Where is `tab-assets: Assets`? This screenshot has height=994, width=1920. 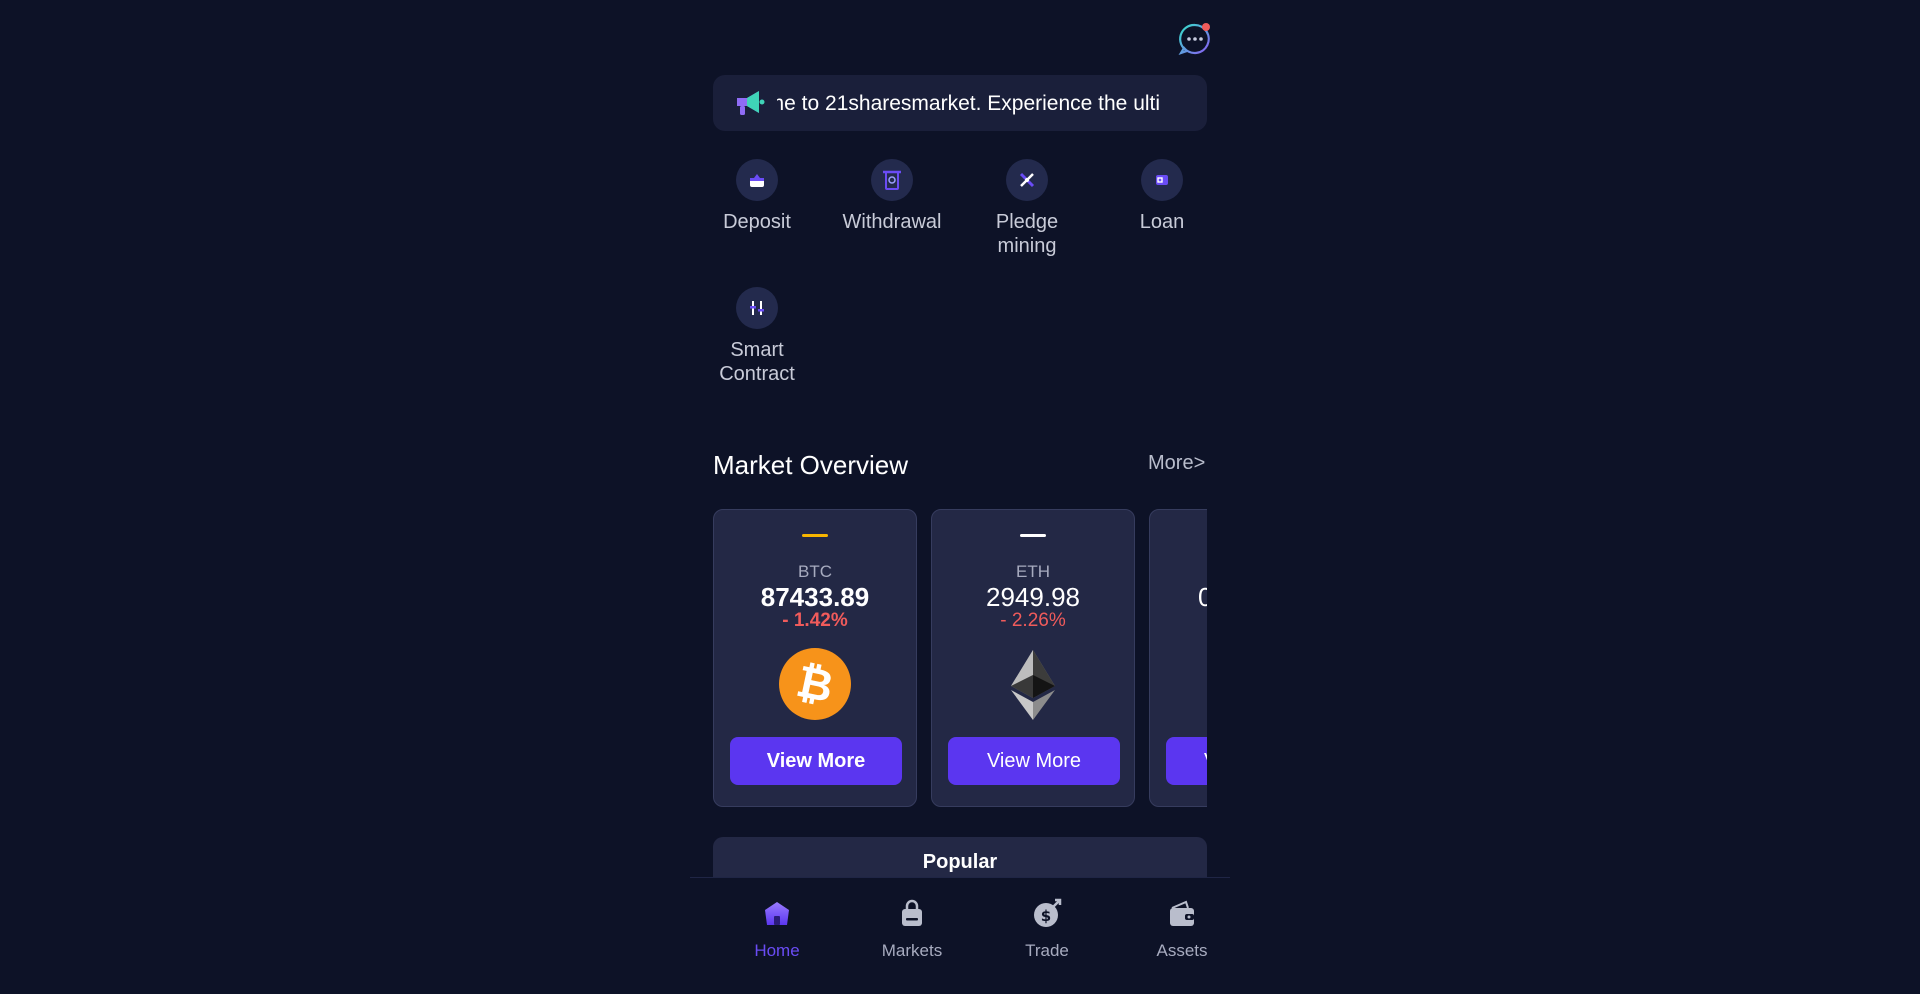
tab-assets: Assets is located at coordinates (1182, 929).